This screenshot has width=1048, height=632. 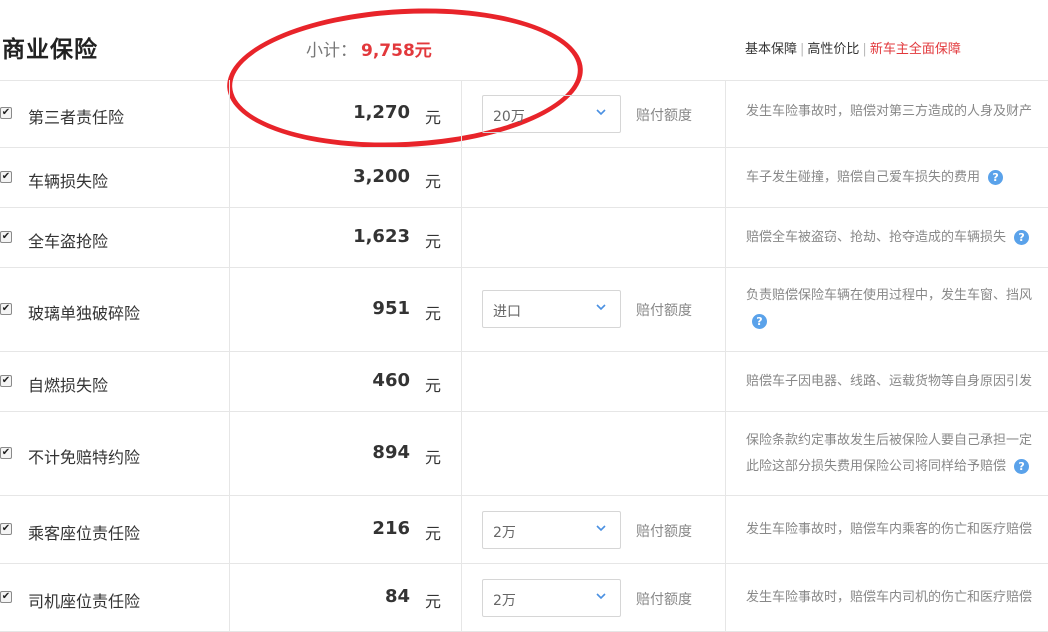 I want to click on insurance-price: 3,200, so click(x=381, y=176).